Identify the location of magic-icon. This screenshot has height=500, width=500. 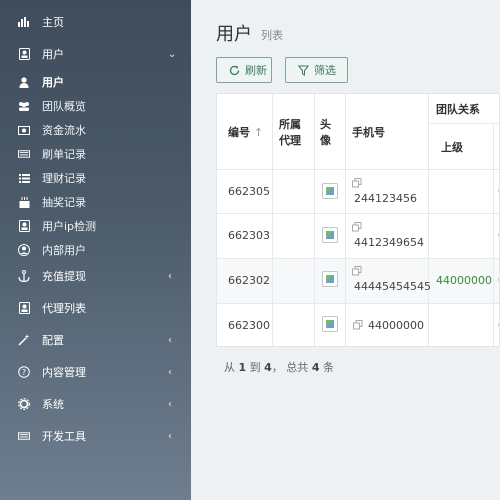
(24, 340).